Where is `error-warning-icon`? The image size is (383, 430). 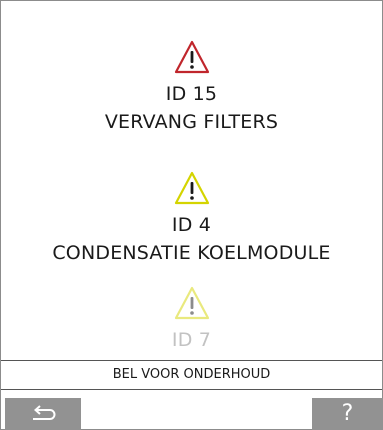 error-warning-icon is located at coordinates (191, 57).